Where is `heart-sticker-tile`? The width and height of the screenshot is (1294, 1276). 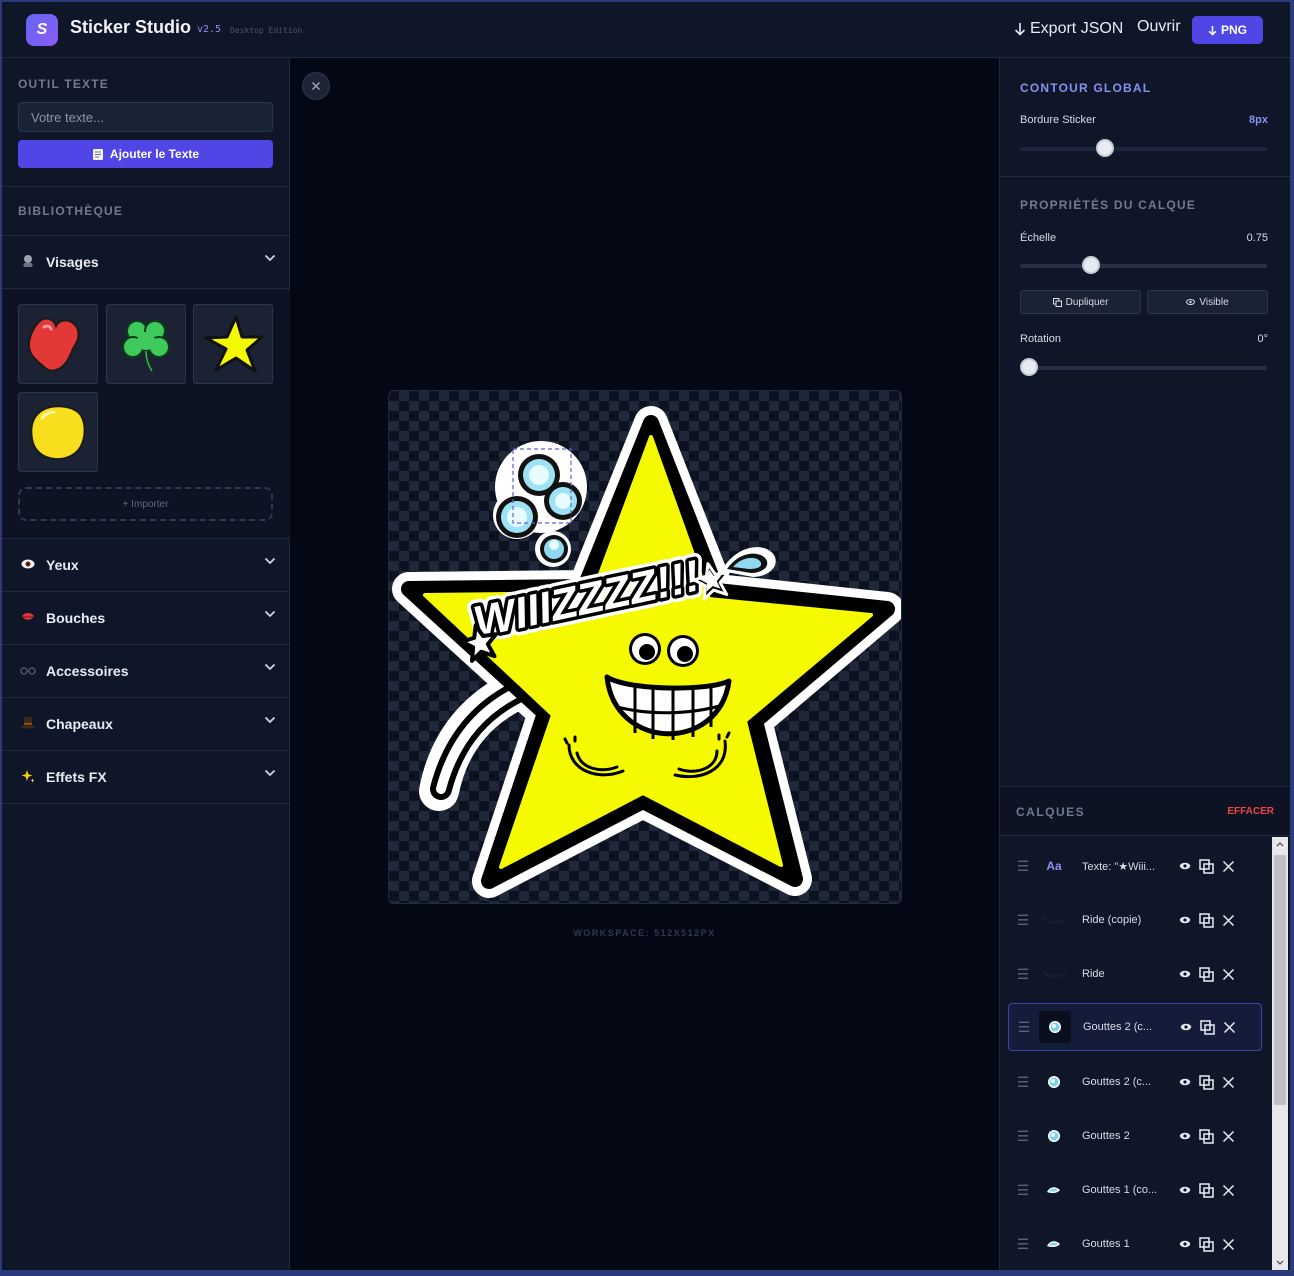
heart-sticker-tile is located at coordinates (58, 344).